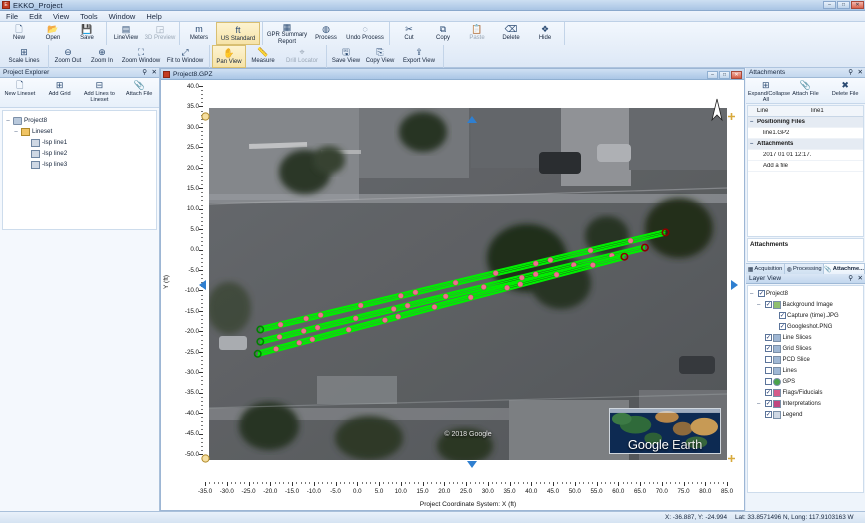  Describe the element at coordinates (202, 285) in the screenshot. I see `pan-left-handle` at that location.